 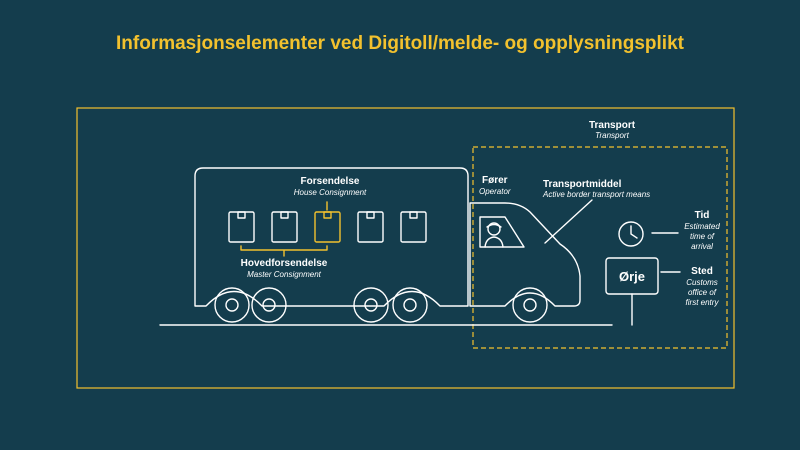 What do you see at coordinates (701, 236) in the screenshot?
I see `time-sub-line-2: time of` at bounding box center [701, 236].